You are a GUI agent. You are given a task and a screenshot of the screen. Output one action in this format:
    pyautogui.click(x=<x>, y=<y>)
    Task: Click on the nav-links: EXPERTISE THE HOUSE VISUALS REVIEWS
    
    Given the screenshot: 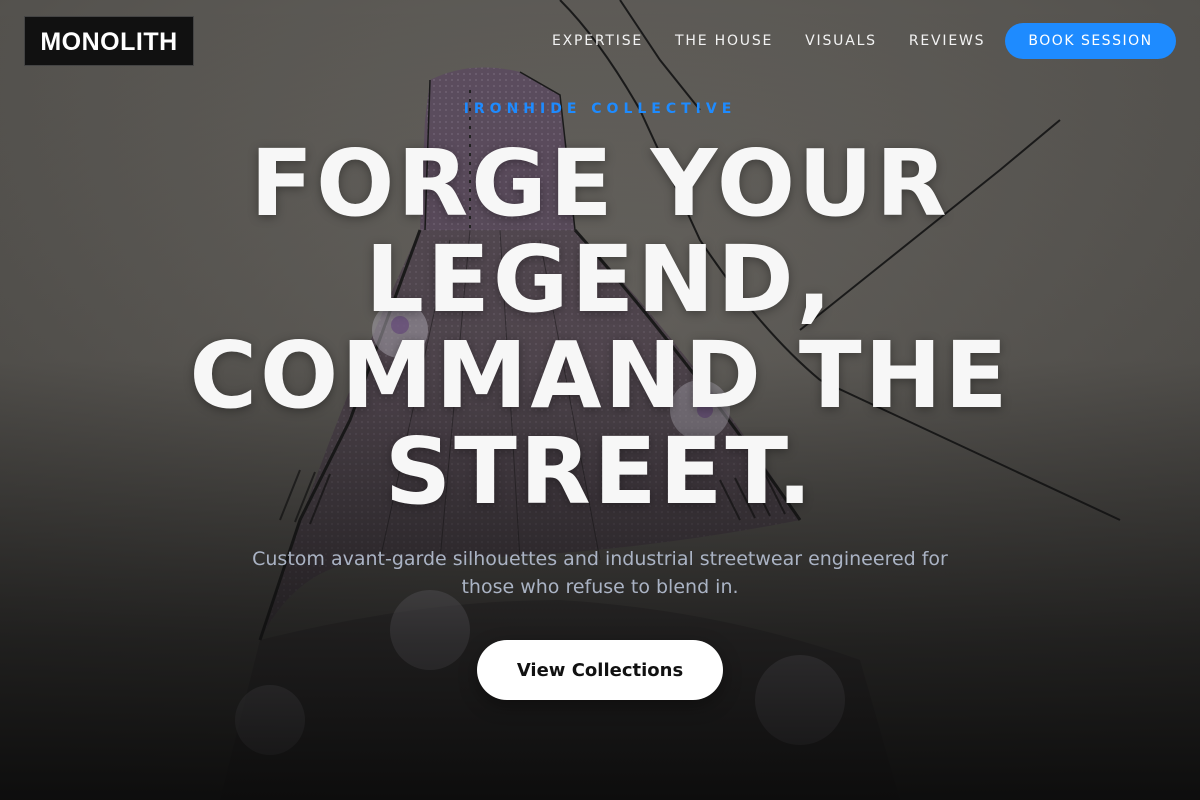 What is the action you would take?
    pyautogui.click(x=784, y=41)
    